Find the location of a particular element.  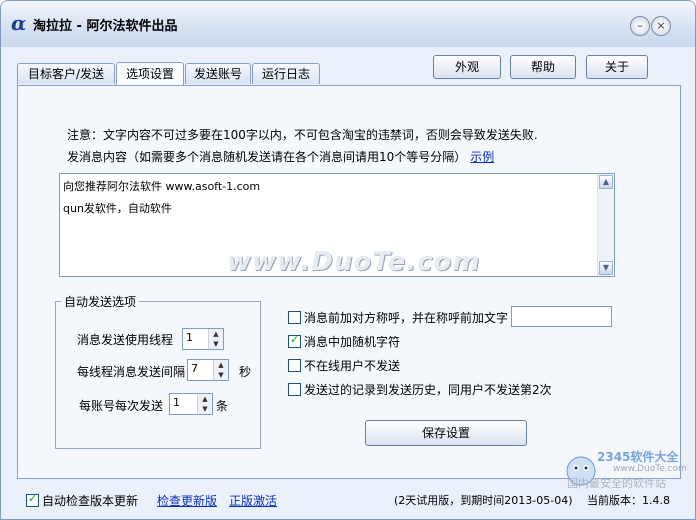

interval-label: 每线程消息发送间隔 is located at coordinates (131, 372).